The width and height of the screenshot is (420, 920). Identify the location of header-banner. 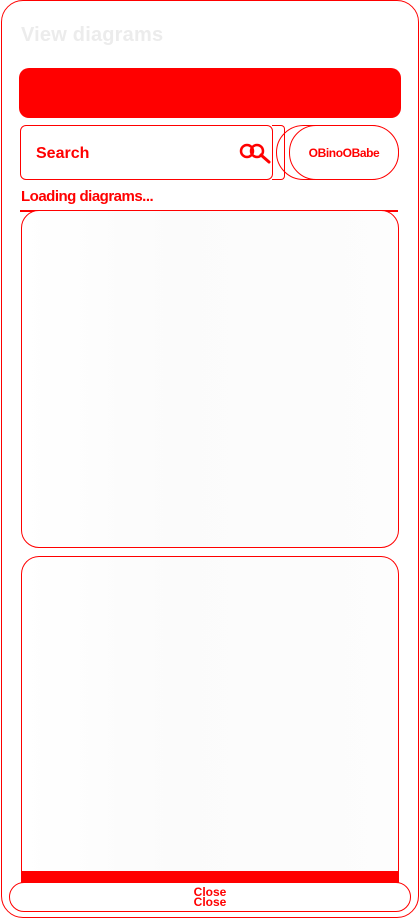
(210, 93).